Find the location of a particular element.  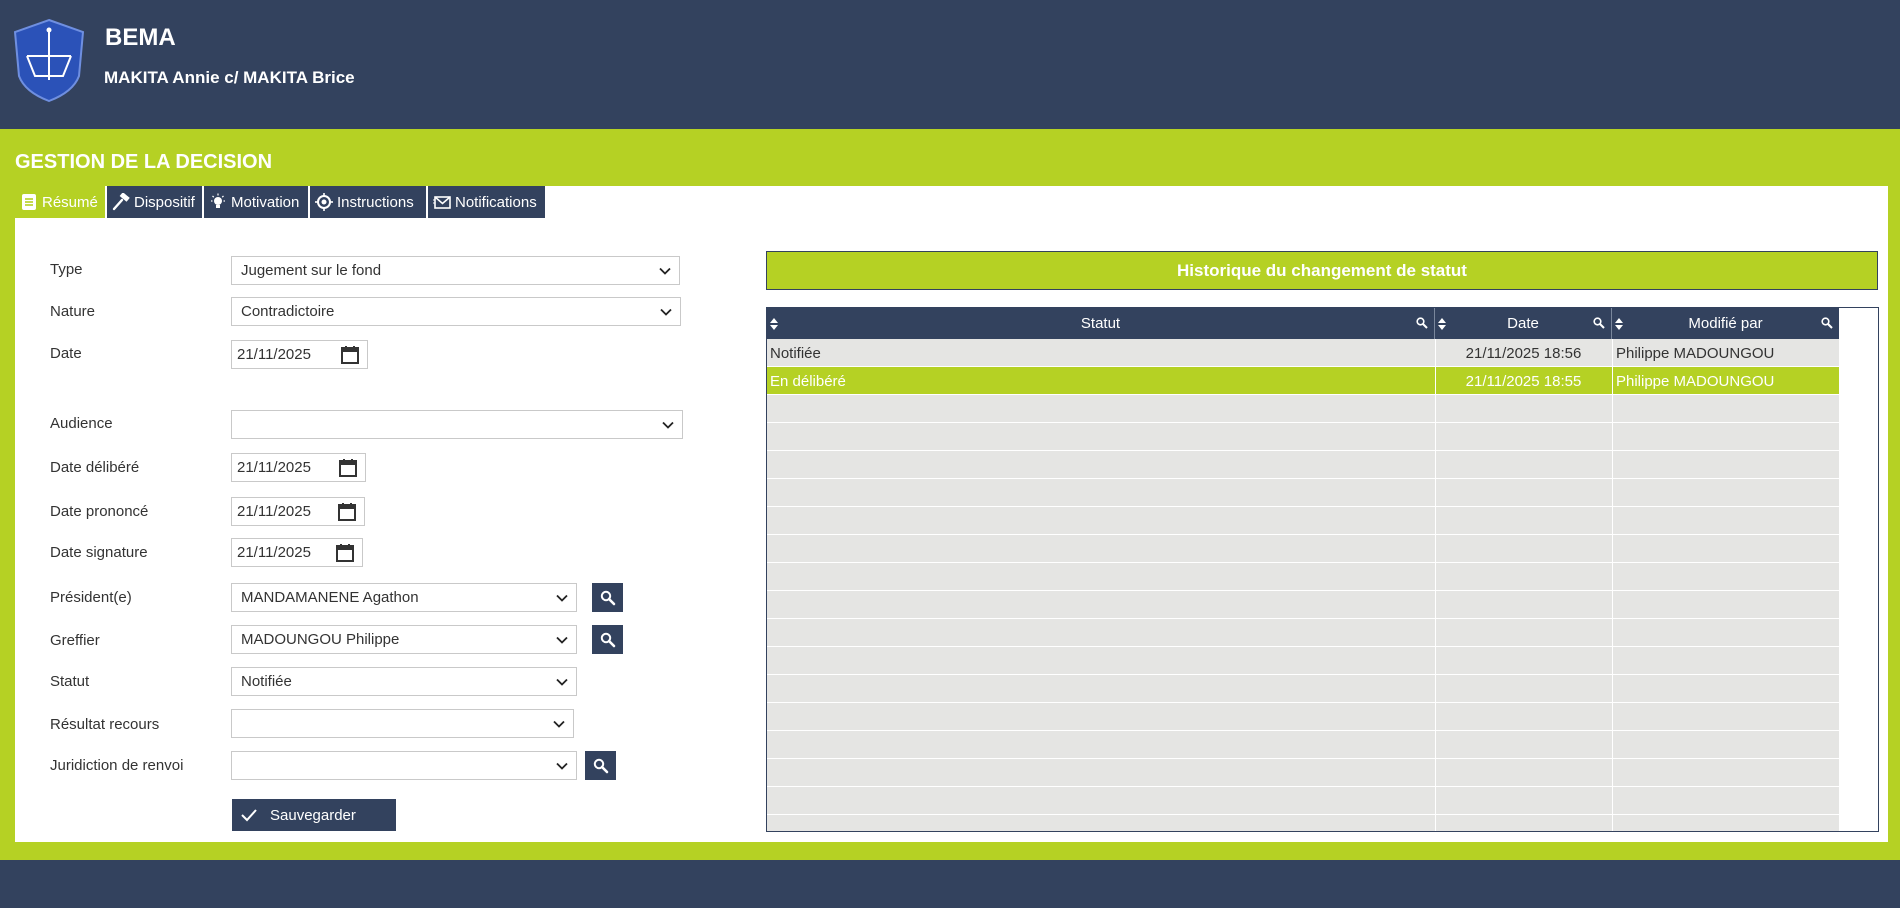

case-name: MAKITA Annie c/ MAKITA Brice is located at coordinates (229, 77).